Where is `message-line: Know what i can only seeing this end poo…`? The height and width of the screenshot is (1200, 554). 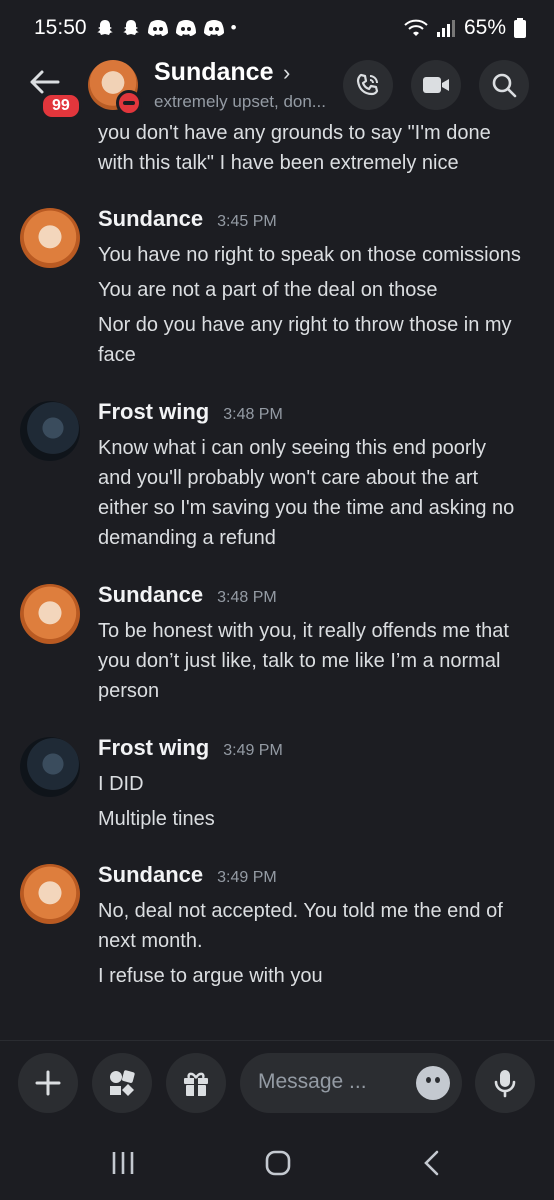
message-line: Know what i can only seeing this end poo… is located at coordinates (292, 448).